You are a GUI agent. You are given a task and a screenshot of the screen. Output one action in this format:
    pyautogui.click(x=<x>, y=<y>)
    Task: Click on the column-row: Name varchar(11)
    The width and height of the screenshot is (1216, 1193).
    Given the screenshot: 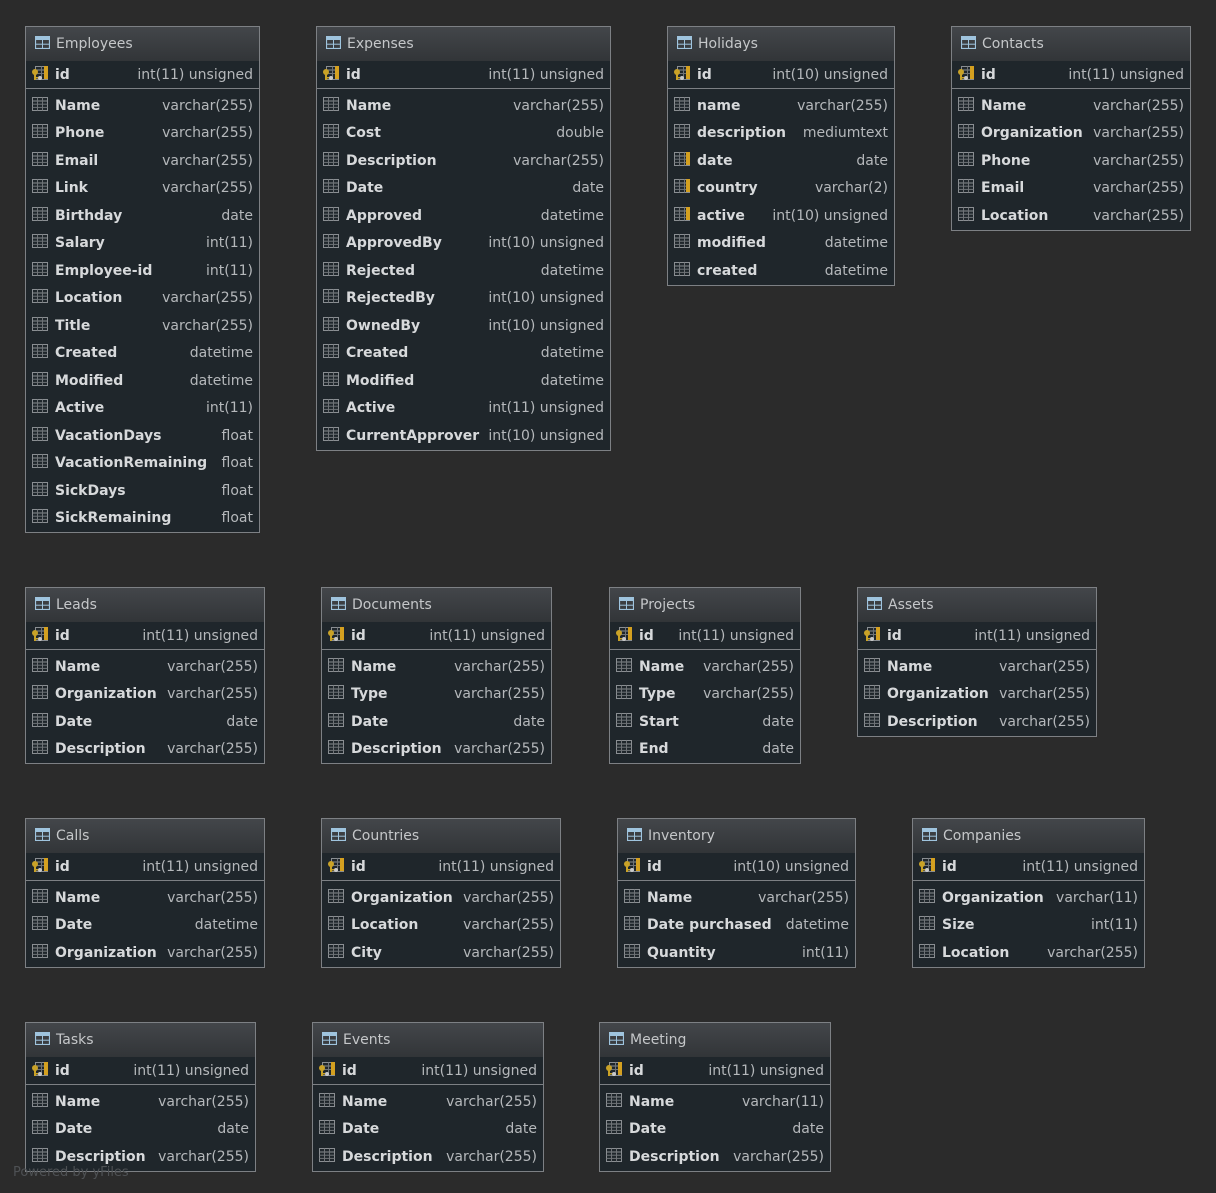 What is the action you would take?
    pyautogui.click(x=715, y=1102)
    